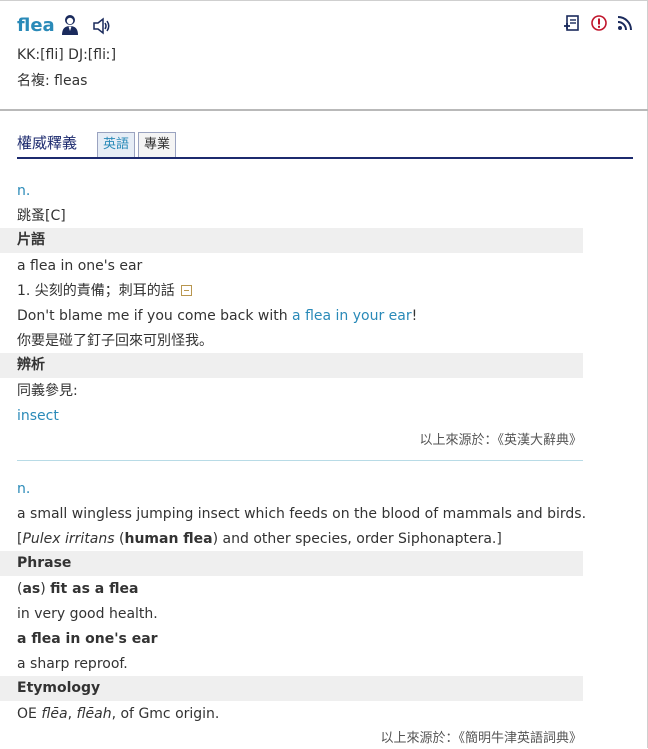 This screenshot has height=749, width=648. What do you see at coordinates (96, 291) in the screenshot?
I see `phrase-meaning-text: 1. 尖刻的責備；刺耳的話` at bounding box center [96, 291].